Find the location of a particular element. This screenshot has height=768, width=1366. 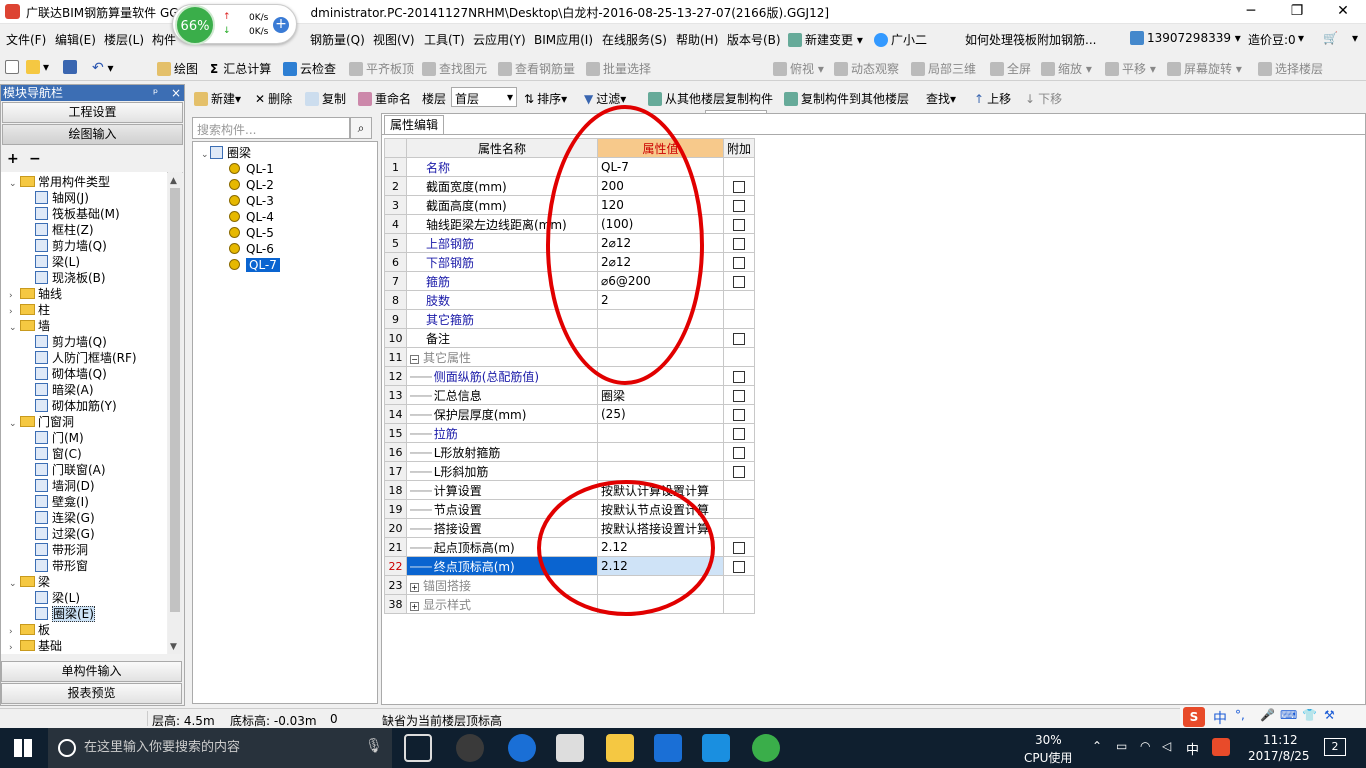

property-value is located at coordinates (660, 452).